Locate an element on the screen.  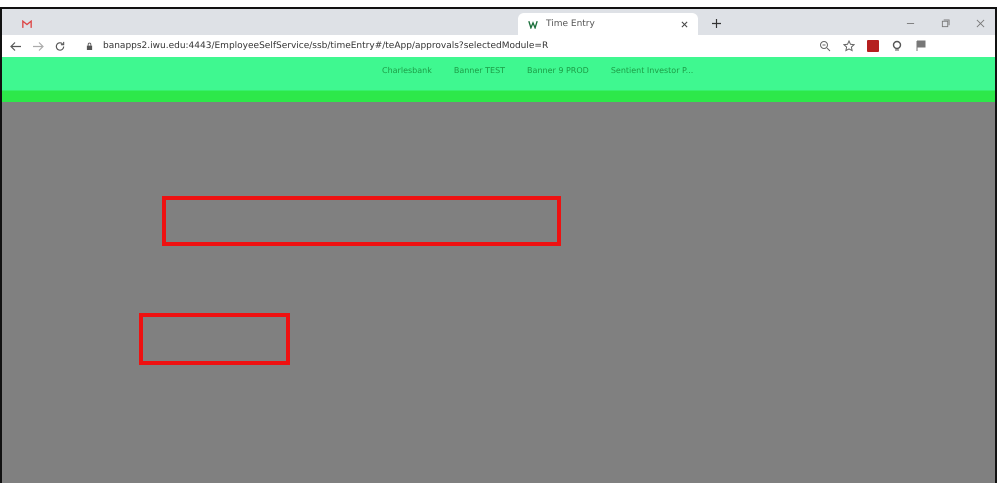
lock-icon is located at coordinates (89, 46).